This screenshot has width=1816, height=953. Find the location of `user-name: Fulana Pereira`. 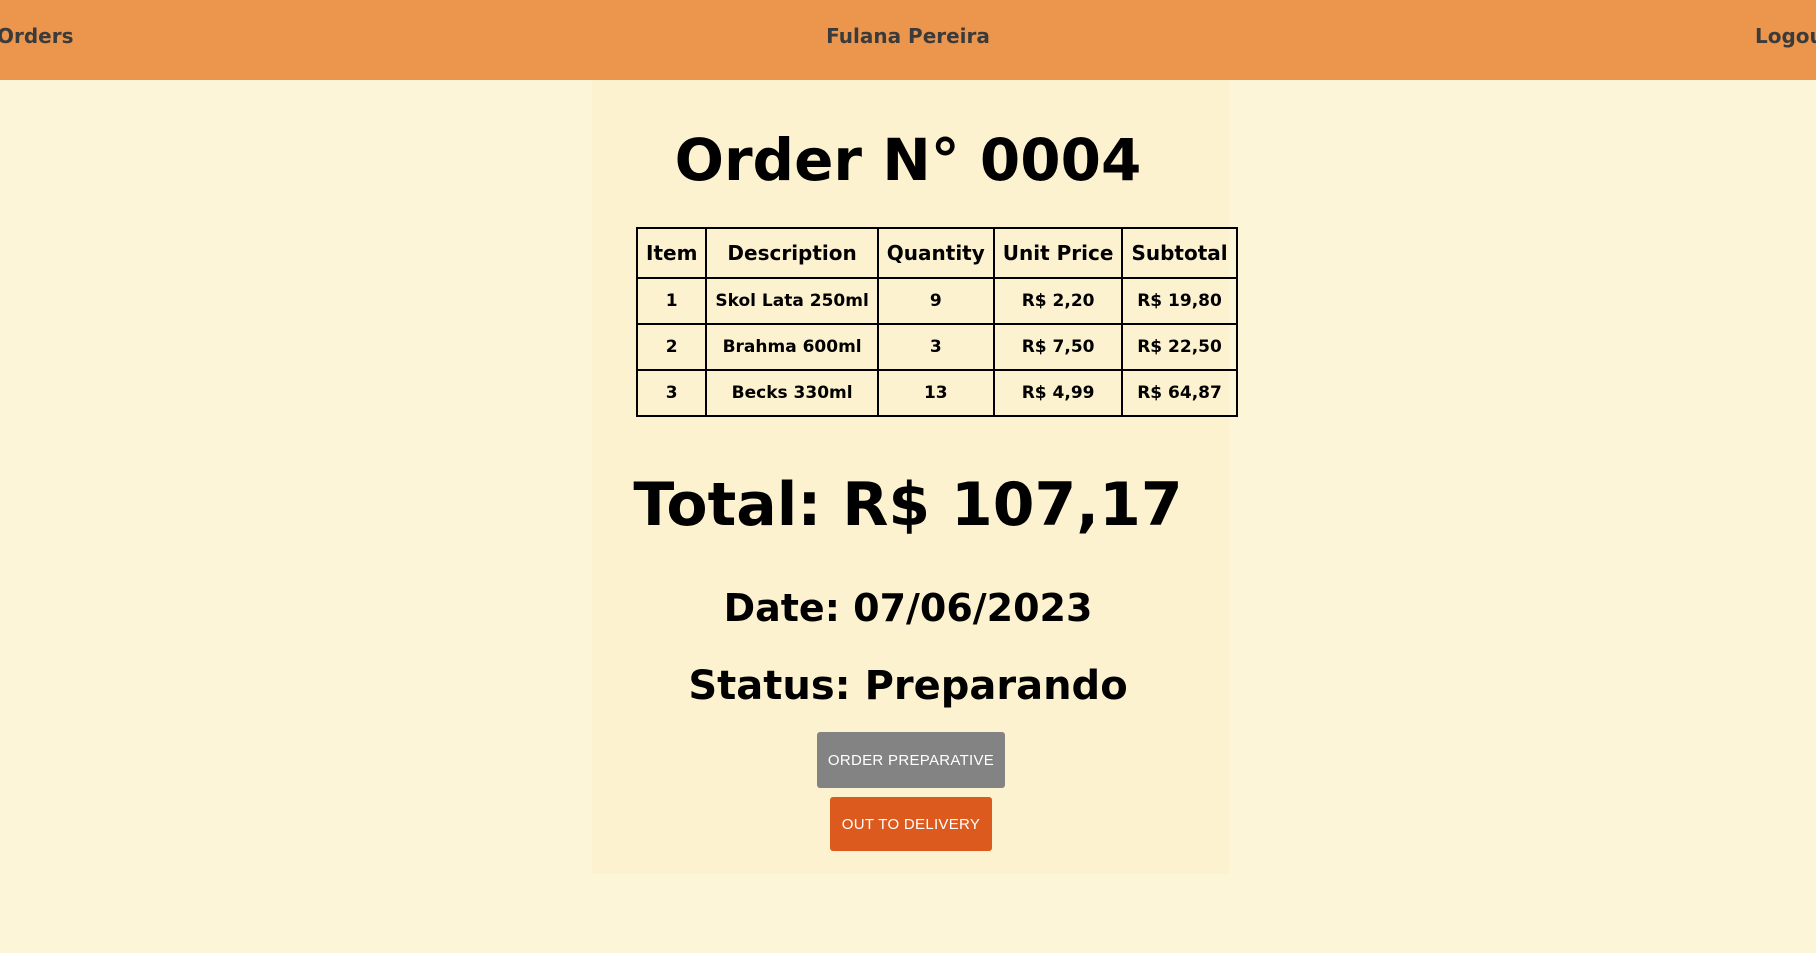

user-name: Fulana Pereira is located at coordinates (908, 36).